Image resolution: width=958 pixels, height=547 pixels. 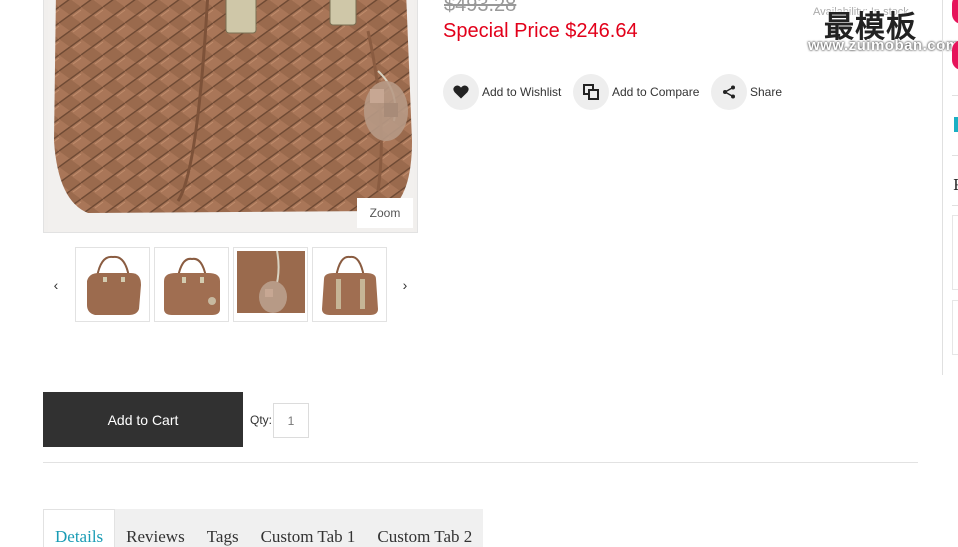 I want to click on thumb-next-arrow-icon: ›, so click(x=405, y=285).